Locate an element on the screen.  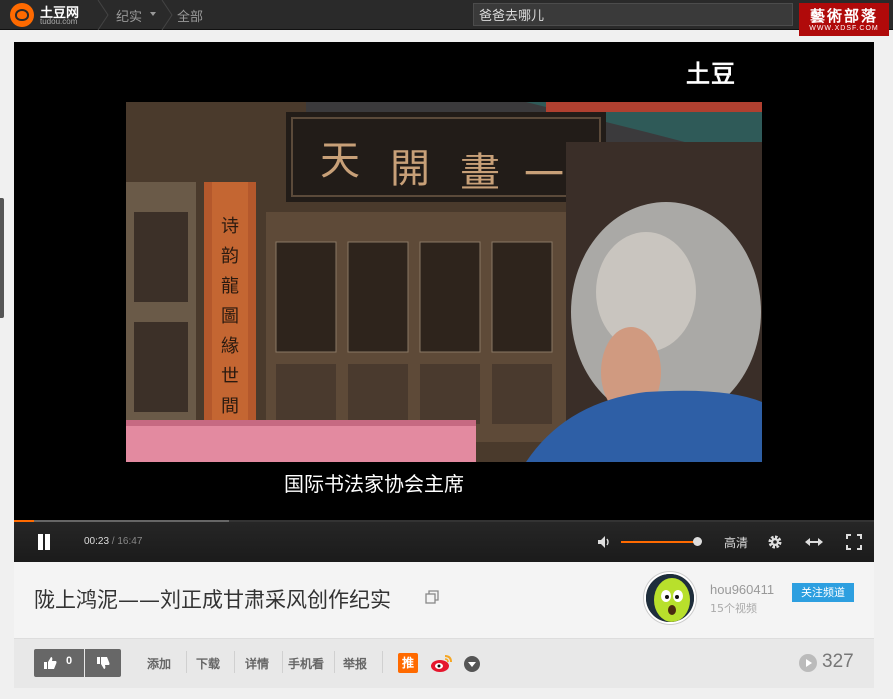
player-controls: 00:23 / 16:47 高清 is located at coordinates (444, 542).